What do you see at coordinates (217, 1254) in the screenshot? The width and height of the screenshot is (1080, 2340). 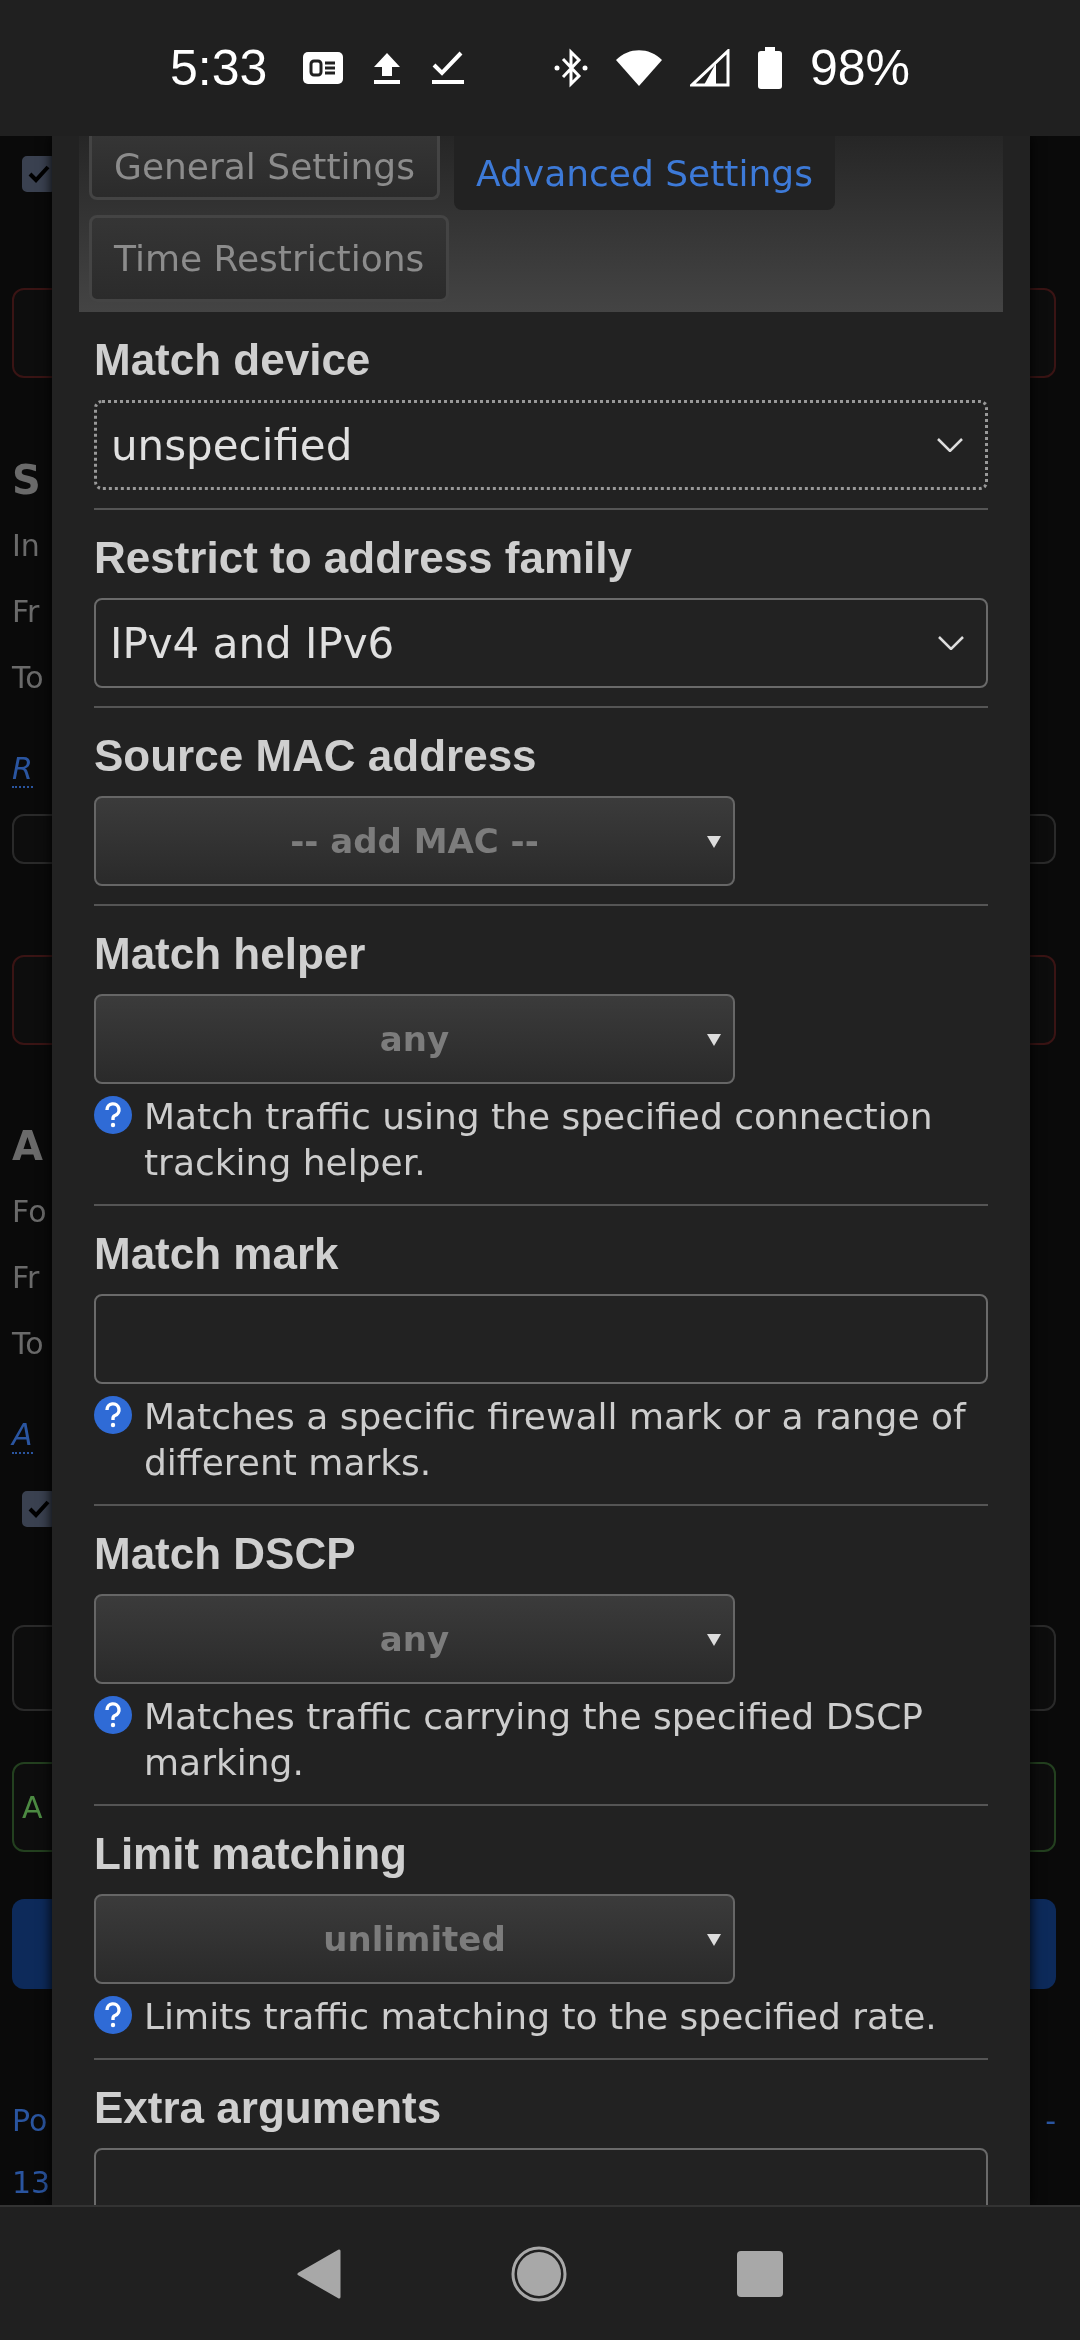 I see `field-label: Match mark` at bounding box center [217, 1254].